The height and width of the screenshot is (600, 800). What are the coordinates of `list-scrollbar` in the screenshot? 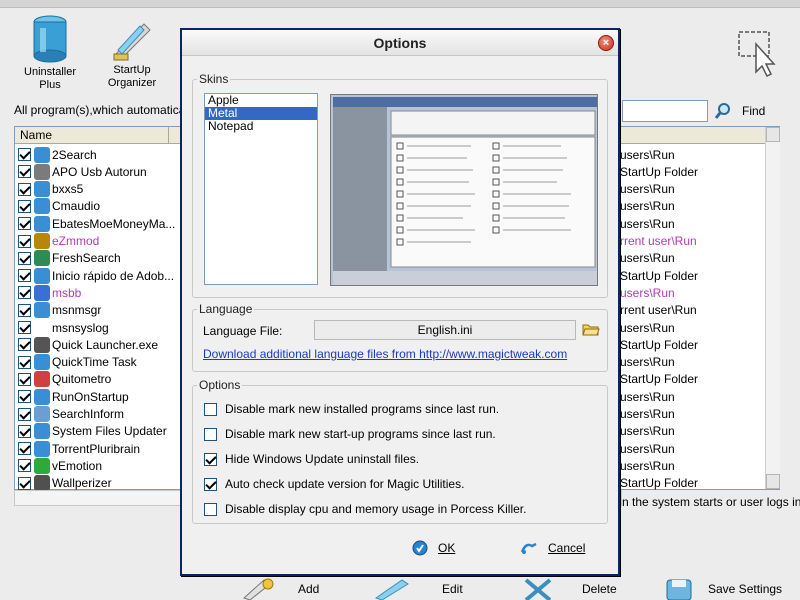 It's located at (772, 308).